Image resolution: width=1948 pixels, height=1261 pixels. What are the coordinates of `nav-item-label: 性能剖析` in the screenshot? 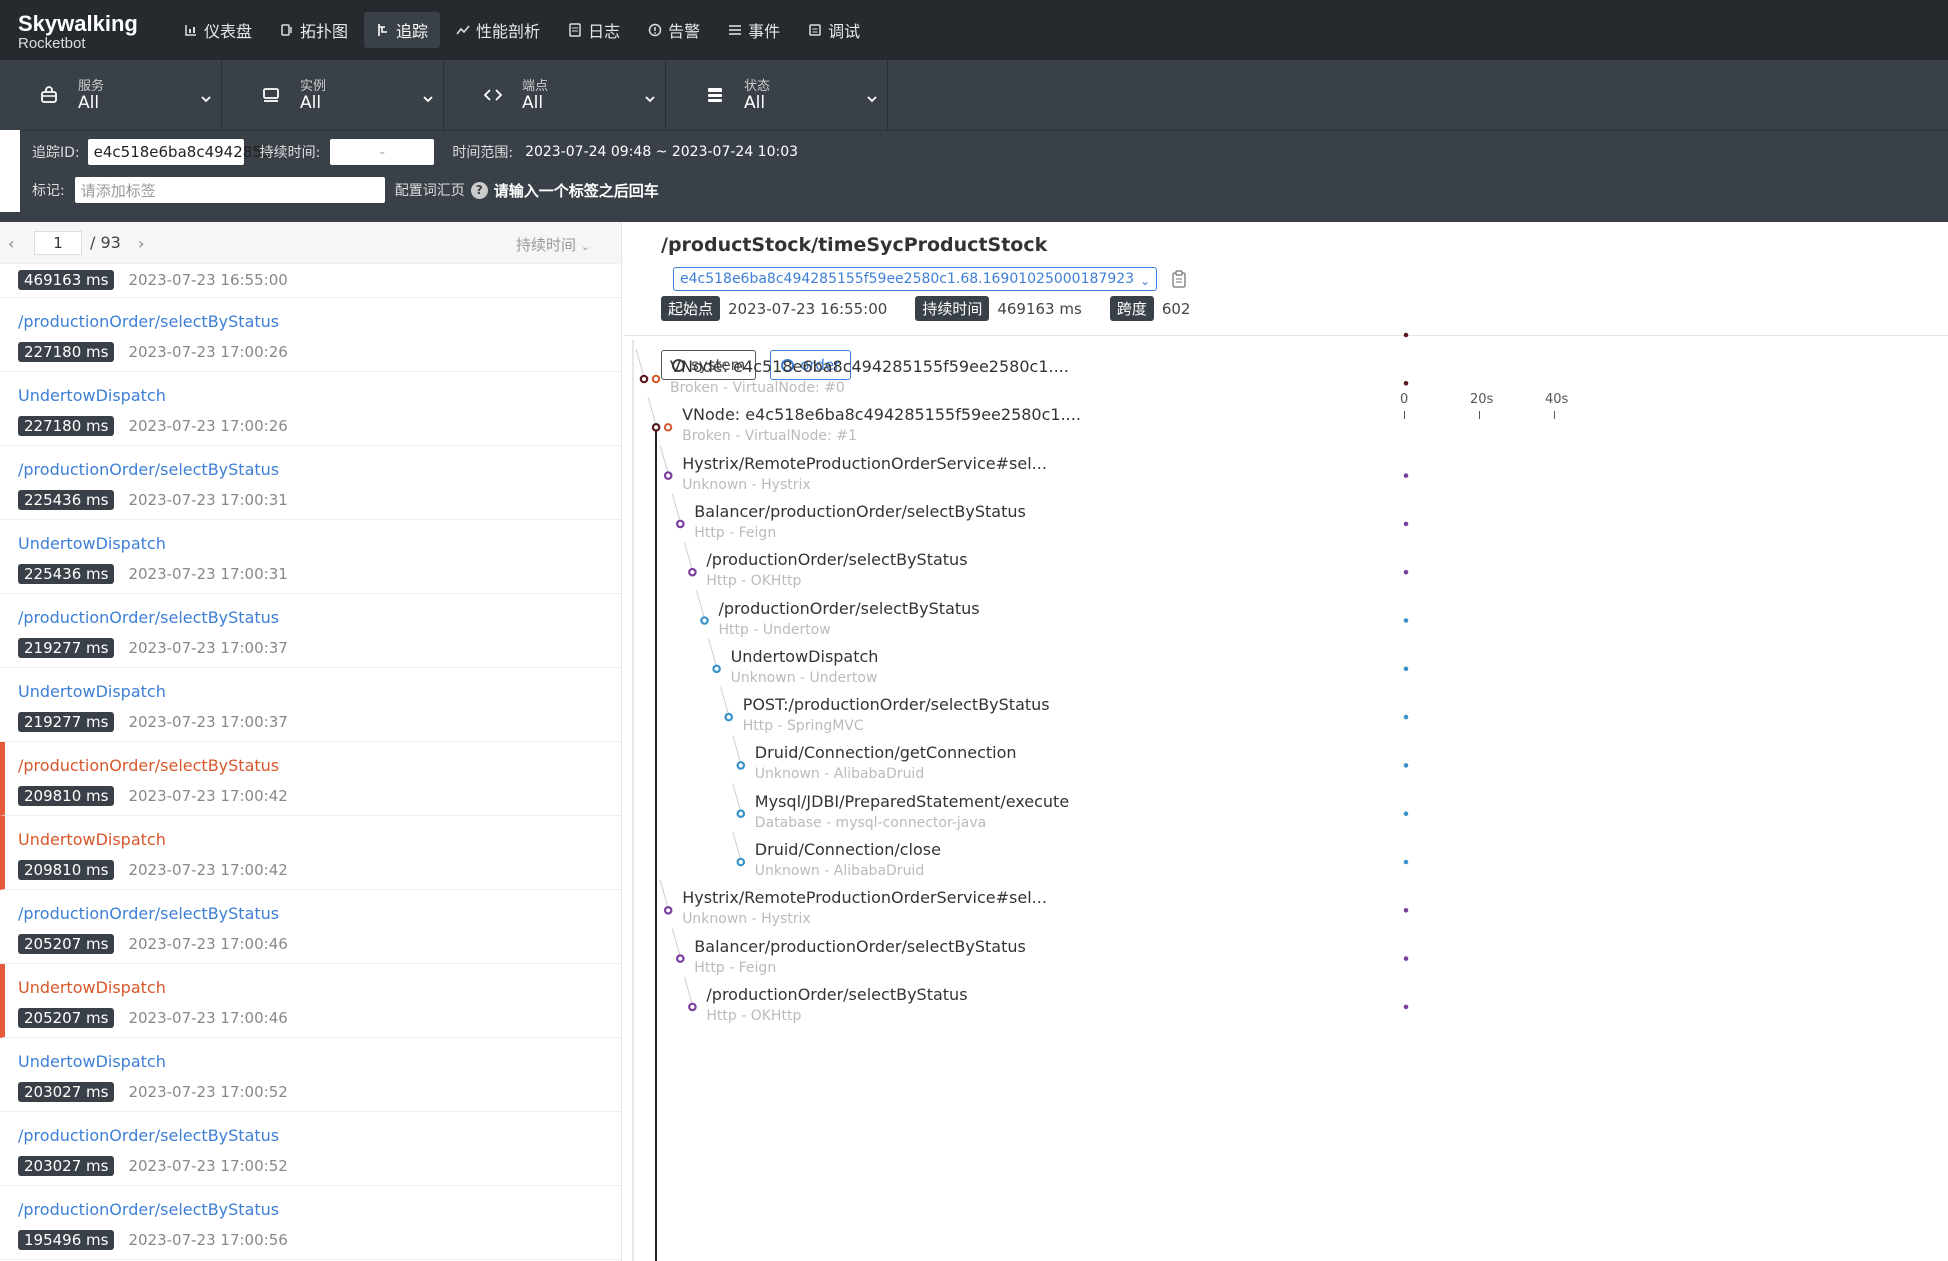 It's located at (508, 31).